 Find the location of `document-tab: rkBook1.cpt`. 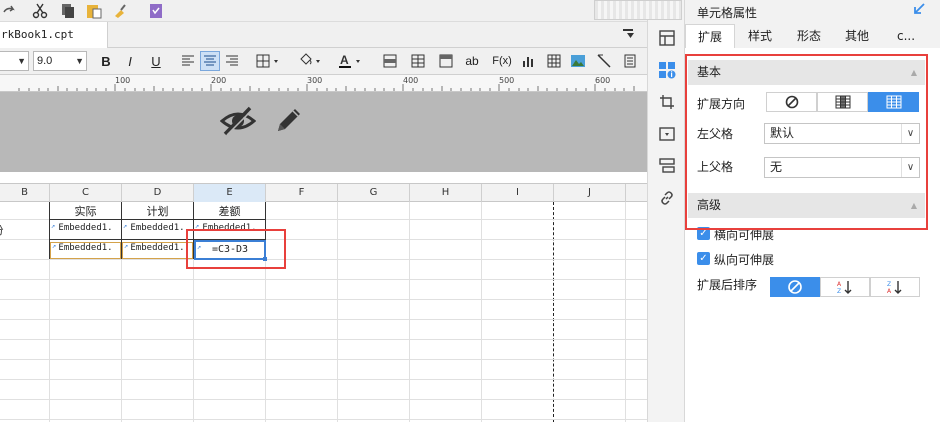

document-tab: rkBook1.cpt is located at coordinates (54, 35).